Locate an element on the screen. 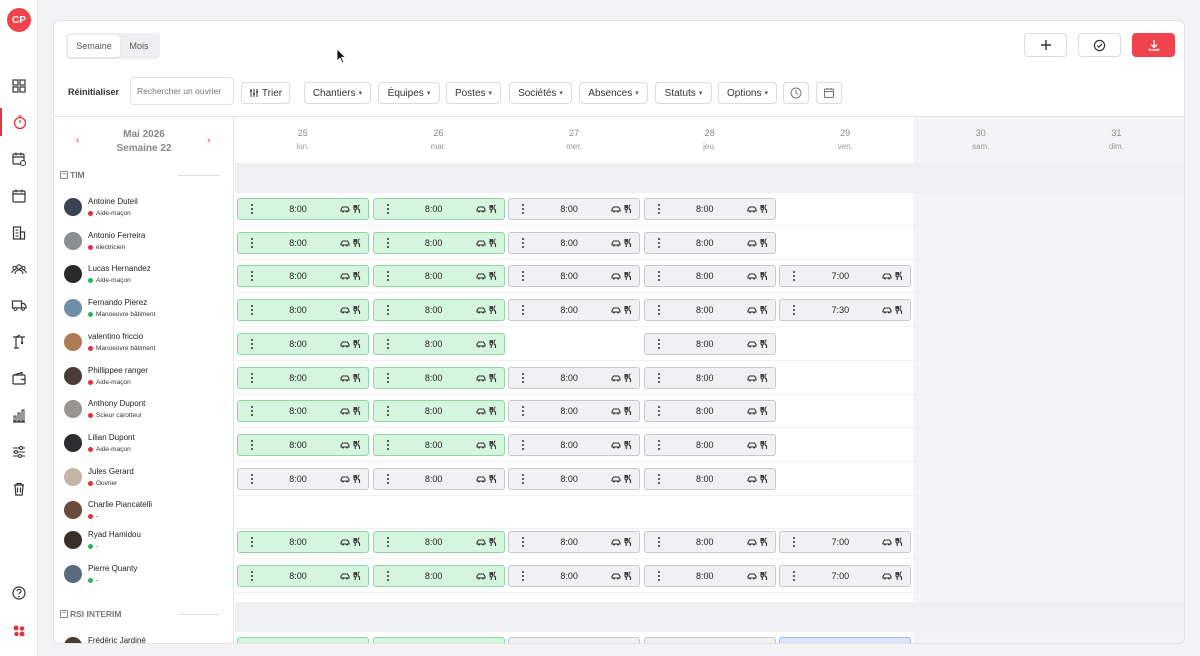  tab-month: Mois is located at coordinates (139, 46).